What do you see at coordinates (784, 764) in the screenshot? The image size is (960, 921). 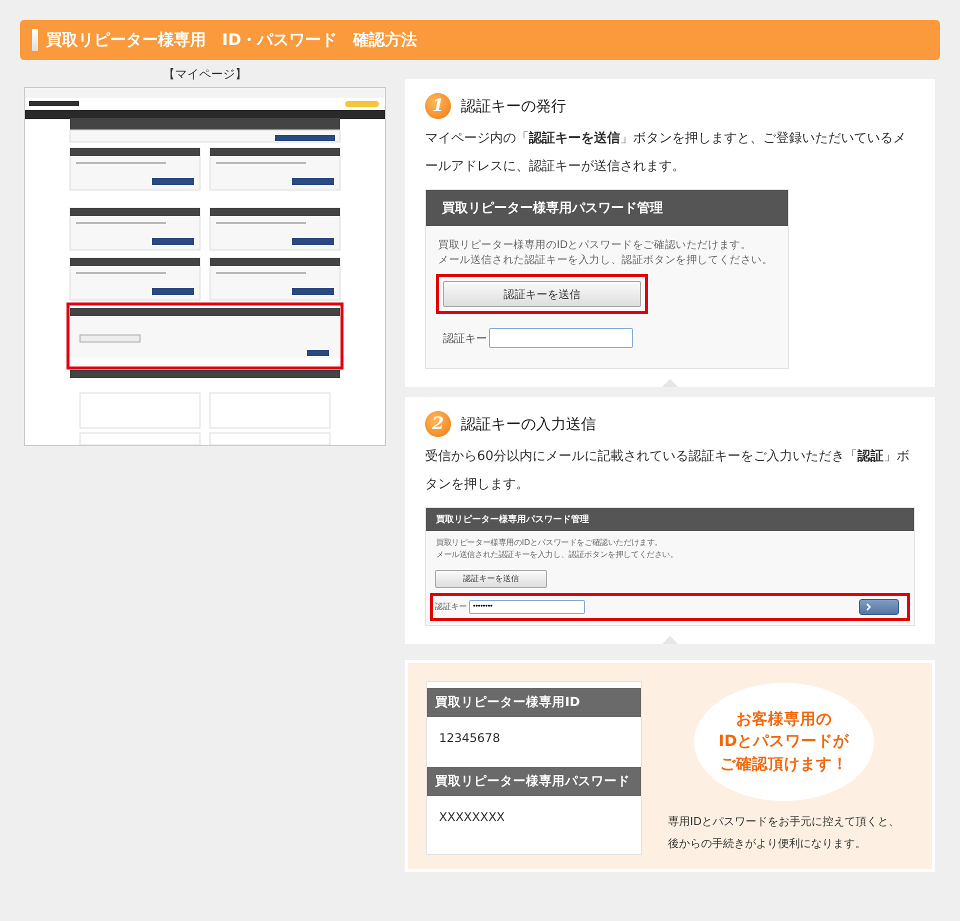 I see `callout-line: ご確認頂けます！` at bounding box center [784, 764].